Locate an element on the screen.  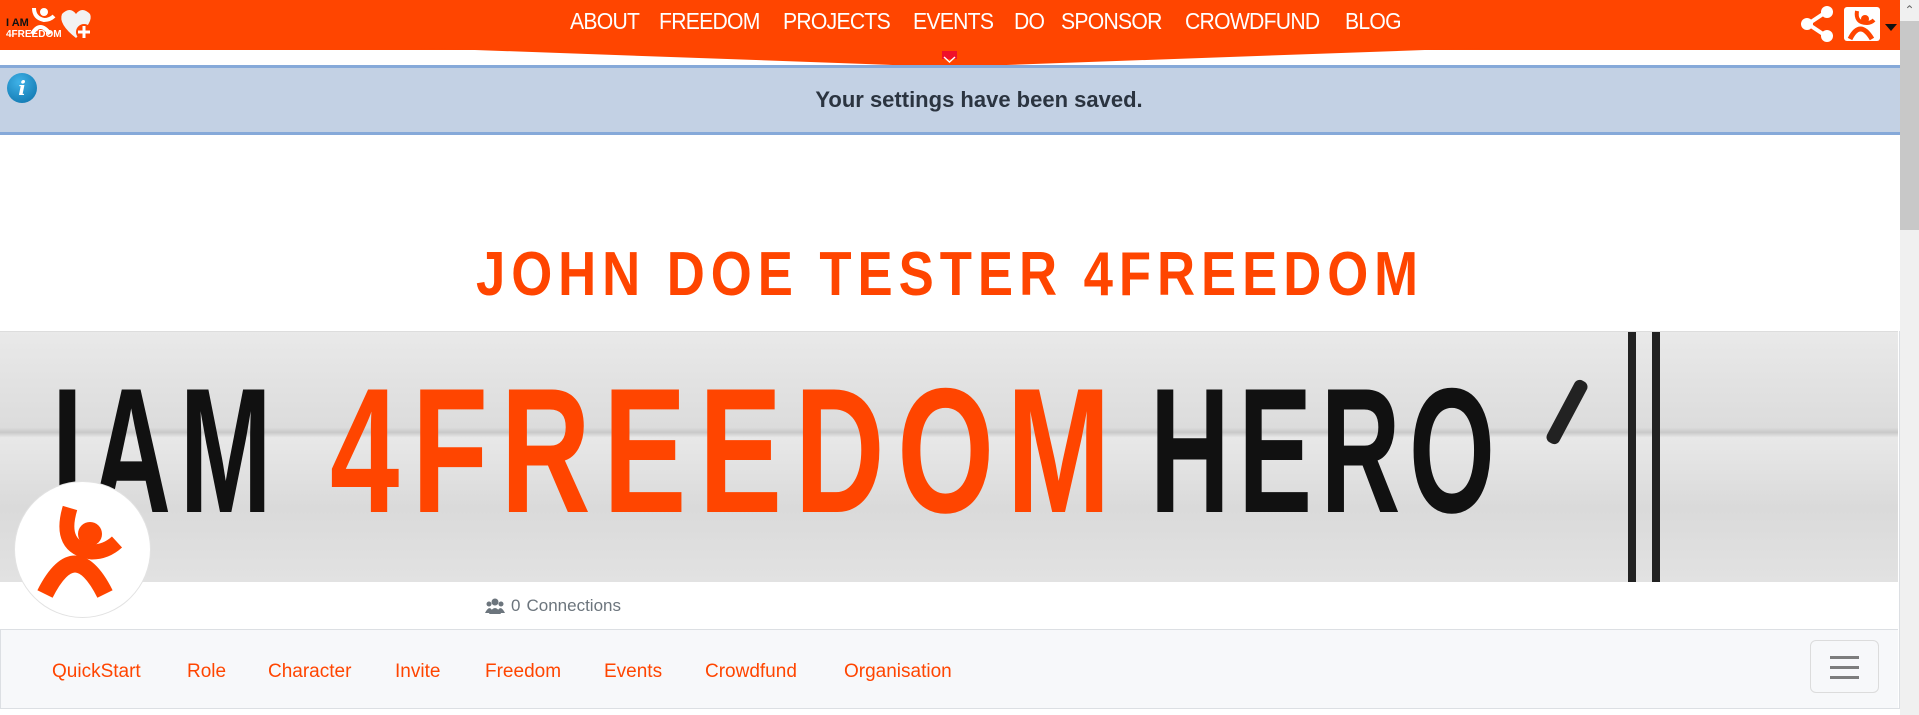
logo-line2: 4FREEDOM is located at coordinates (34, 34).